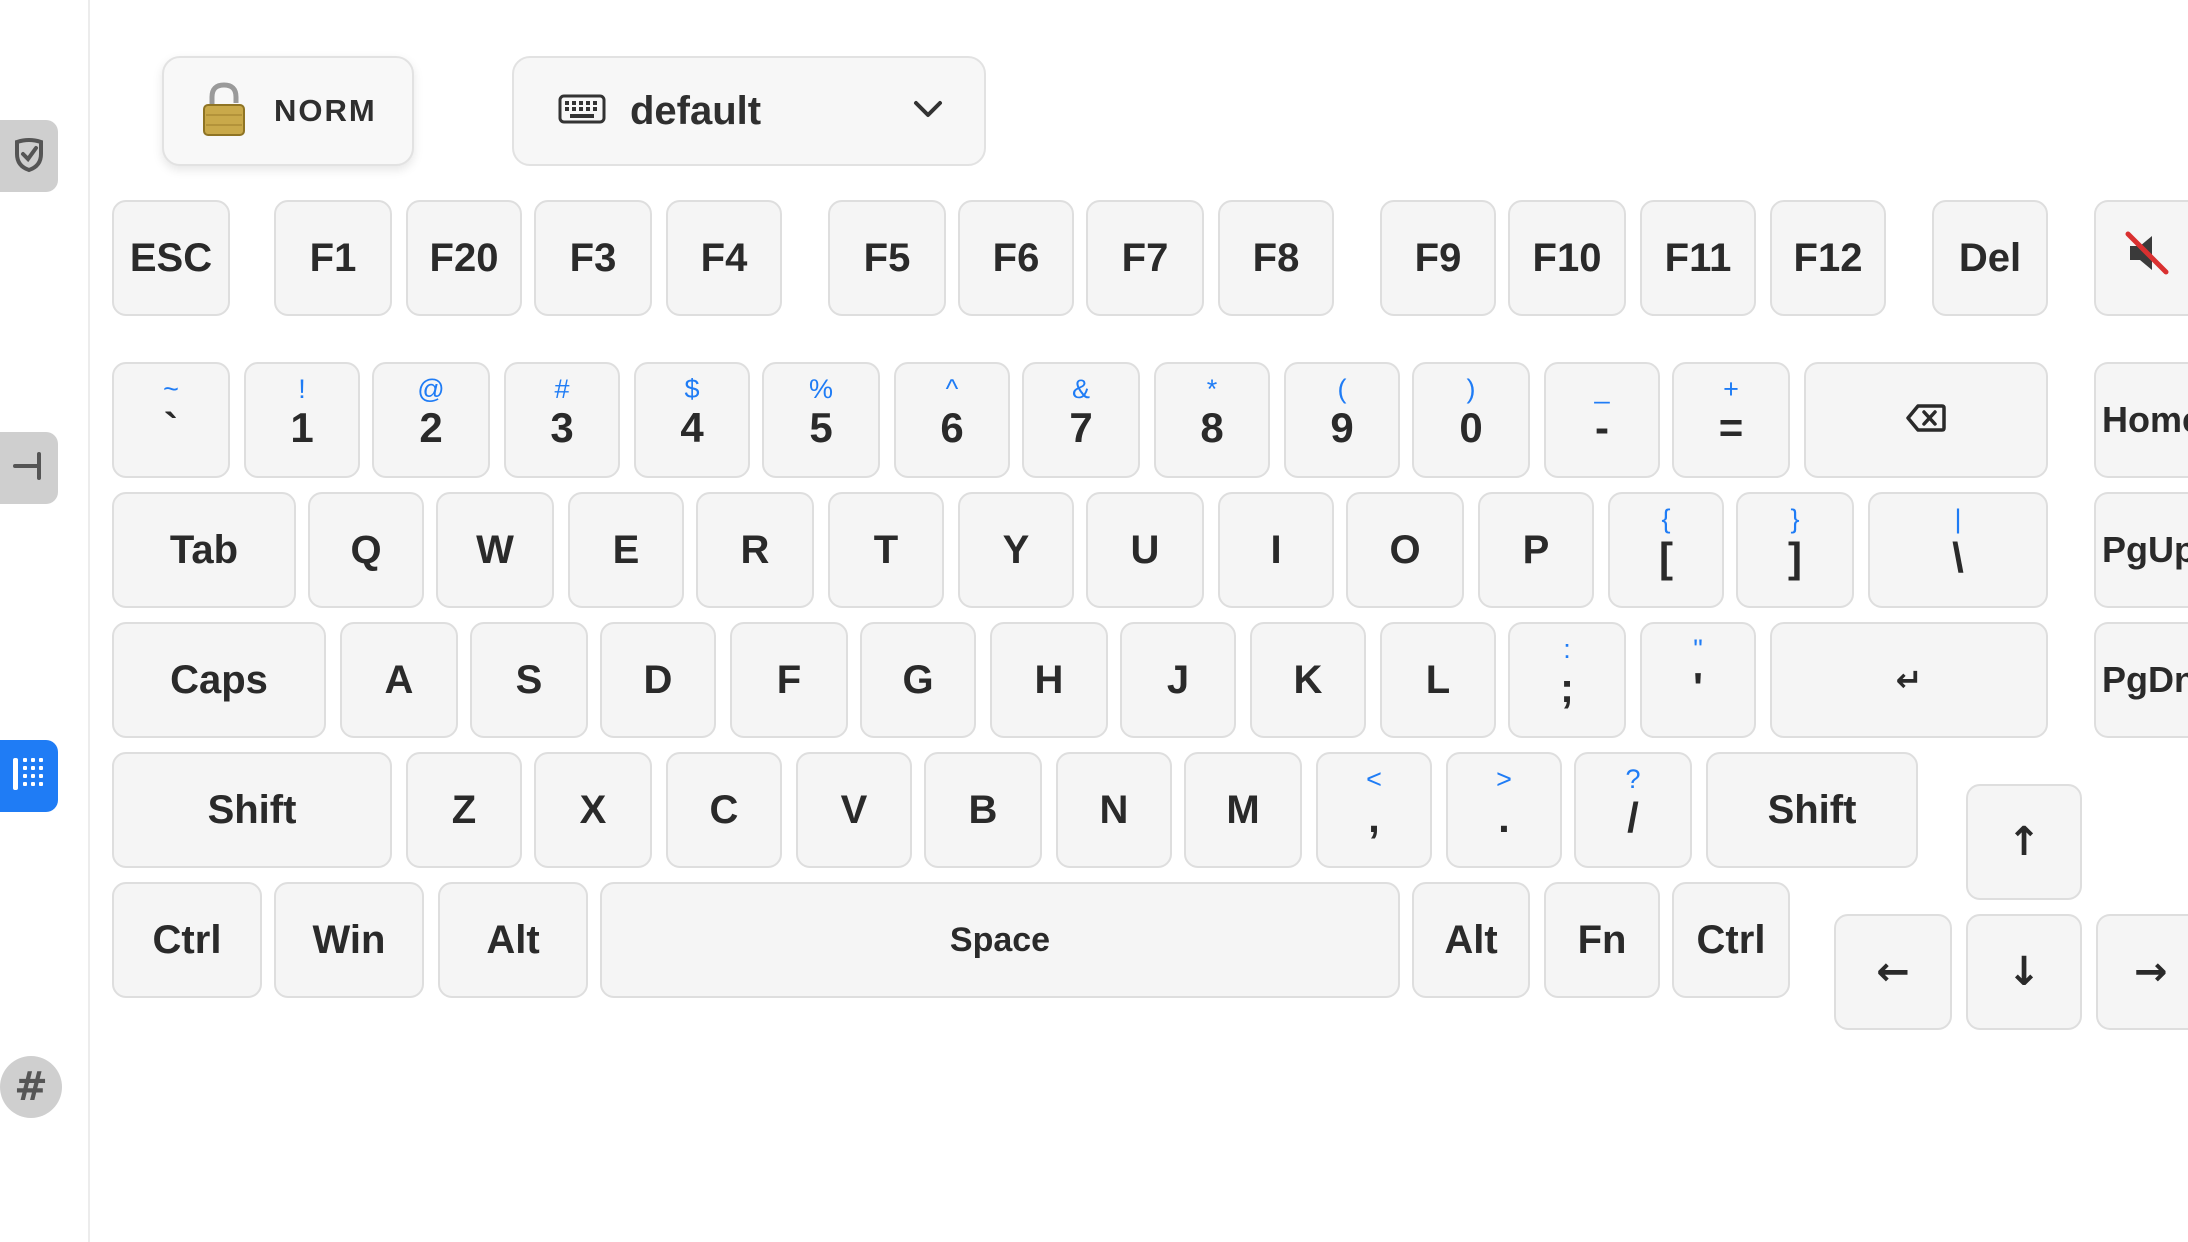 This screenshot has height=1242, width=2188. I want to click on key-label: F8, so click(1276, 257).